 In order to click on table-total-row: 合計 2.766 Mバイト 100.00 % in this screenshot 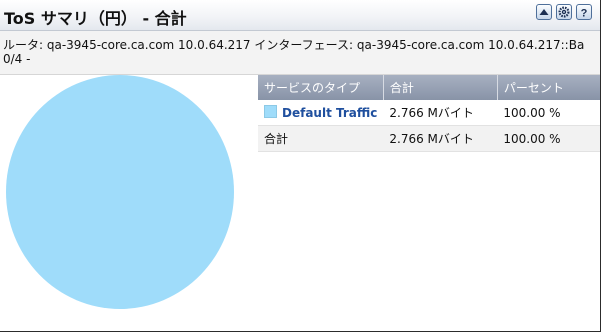, I will do `click(429, 138)`.